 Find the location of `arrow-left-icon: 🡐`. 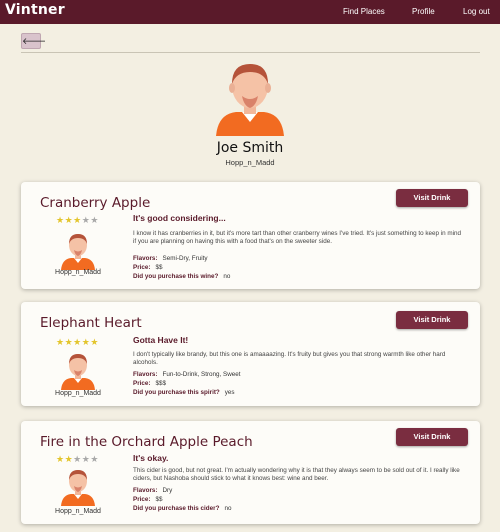

arrow-left-icon: 🡐 is located at coordinates (34, 41).